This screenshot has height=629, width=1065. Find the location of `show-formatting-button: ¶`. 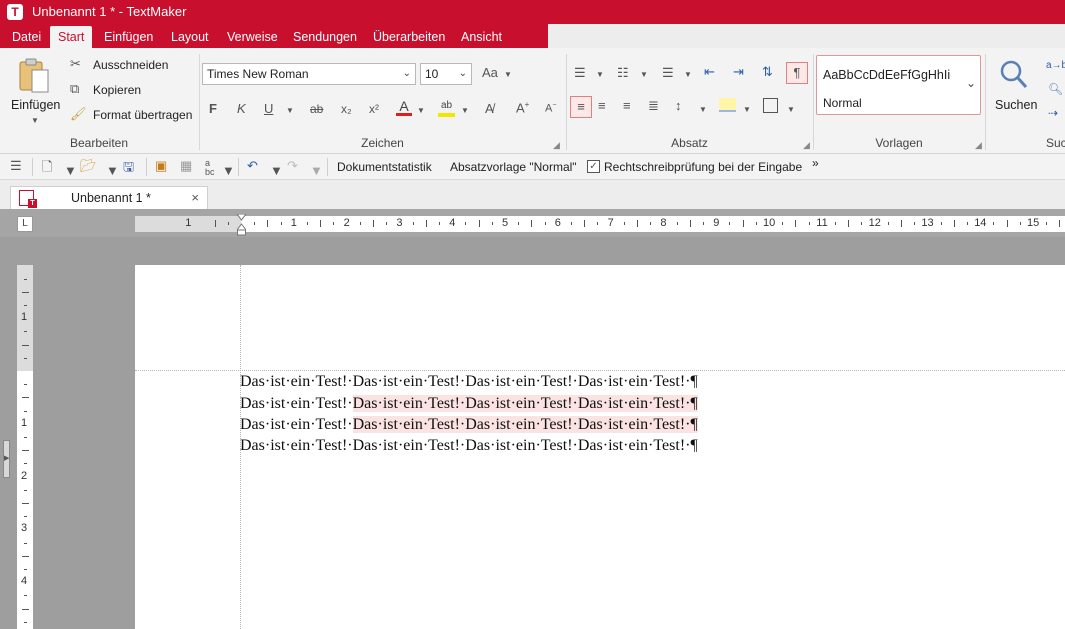

show-formatting-button: ¶ is located at coordinates (797, 73).